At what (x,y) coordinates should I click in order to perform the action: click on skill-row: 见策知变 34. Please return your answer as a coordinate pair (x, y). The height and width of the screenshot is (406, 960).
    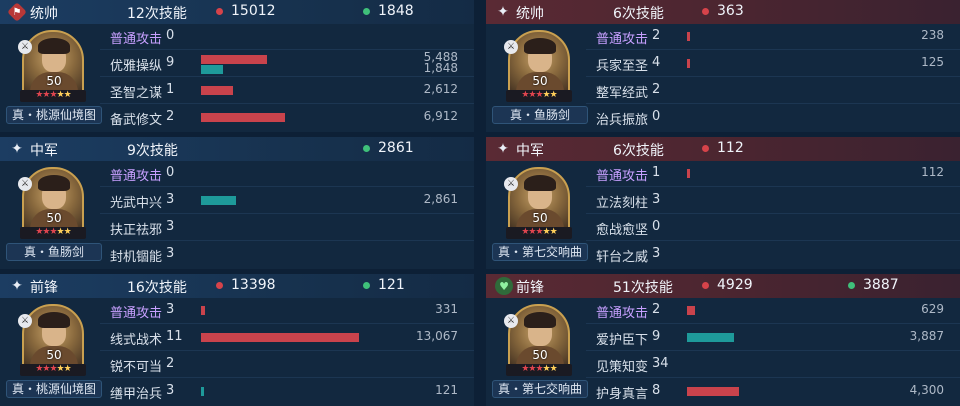
    Looking at the image, I should click on (773, 364).